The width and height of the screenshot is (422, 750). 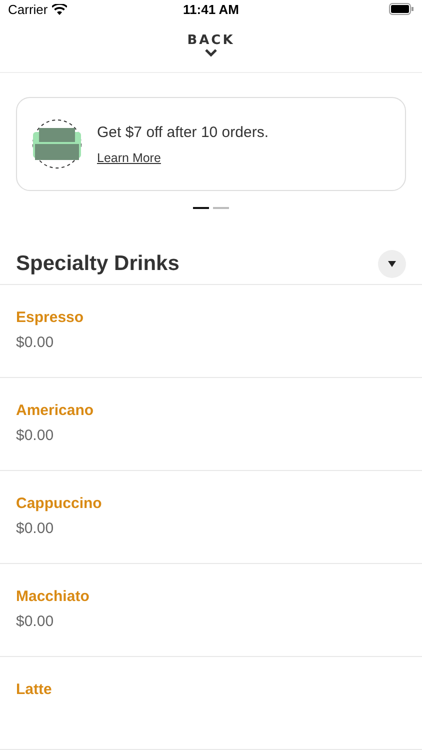 What do you see at coordinates (401, 9) in the screenshot?
I see `battery-icon` at bounding box center [401, 9].